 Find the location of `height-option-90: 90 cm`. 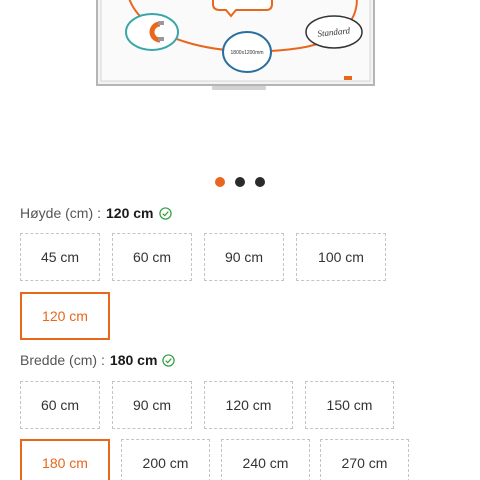

height-option-90: 90 cm is located at coordinates (244, 257).